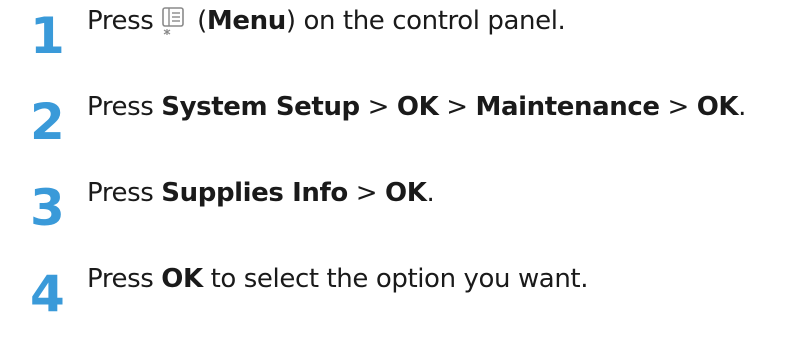  Describe the element at coordinates (173, 21) in the screenshot. I see `menu-icon` at that location.